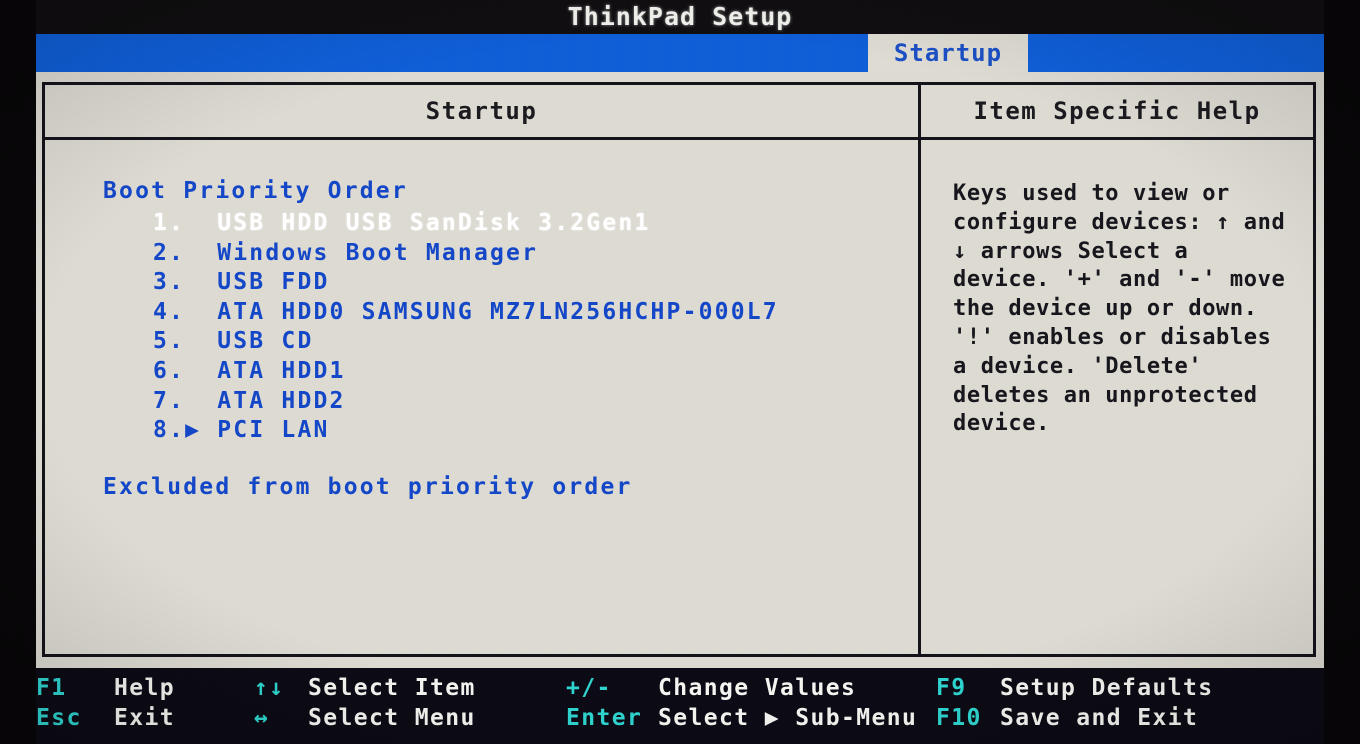 The image size is (1360, 744). I want to click on boot-item-index: 6., so click(169, 370).